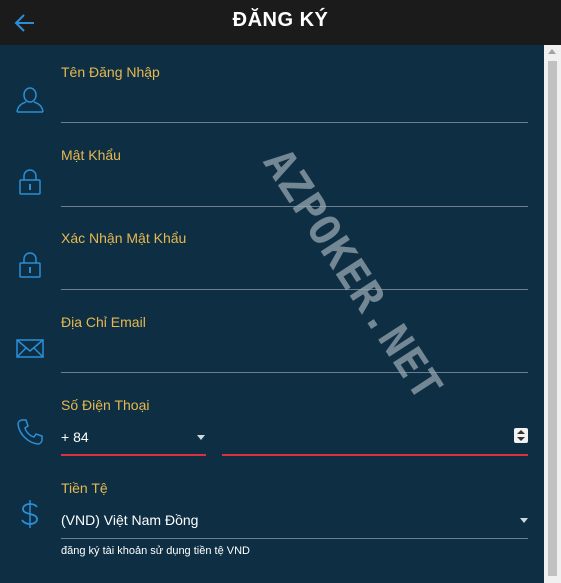 Image resolution: width=561 pixels, height=583 pixels. I want to click on confirm-password-label: Xác Nhận Mật Khẩu, so click(124, 238).